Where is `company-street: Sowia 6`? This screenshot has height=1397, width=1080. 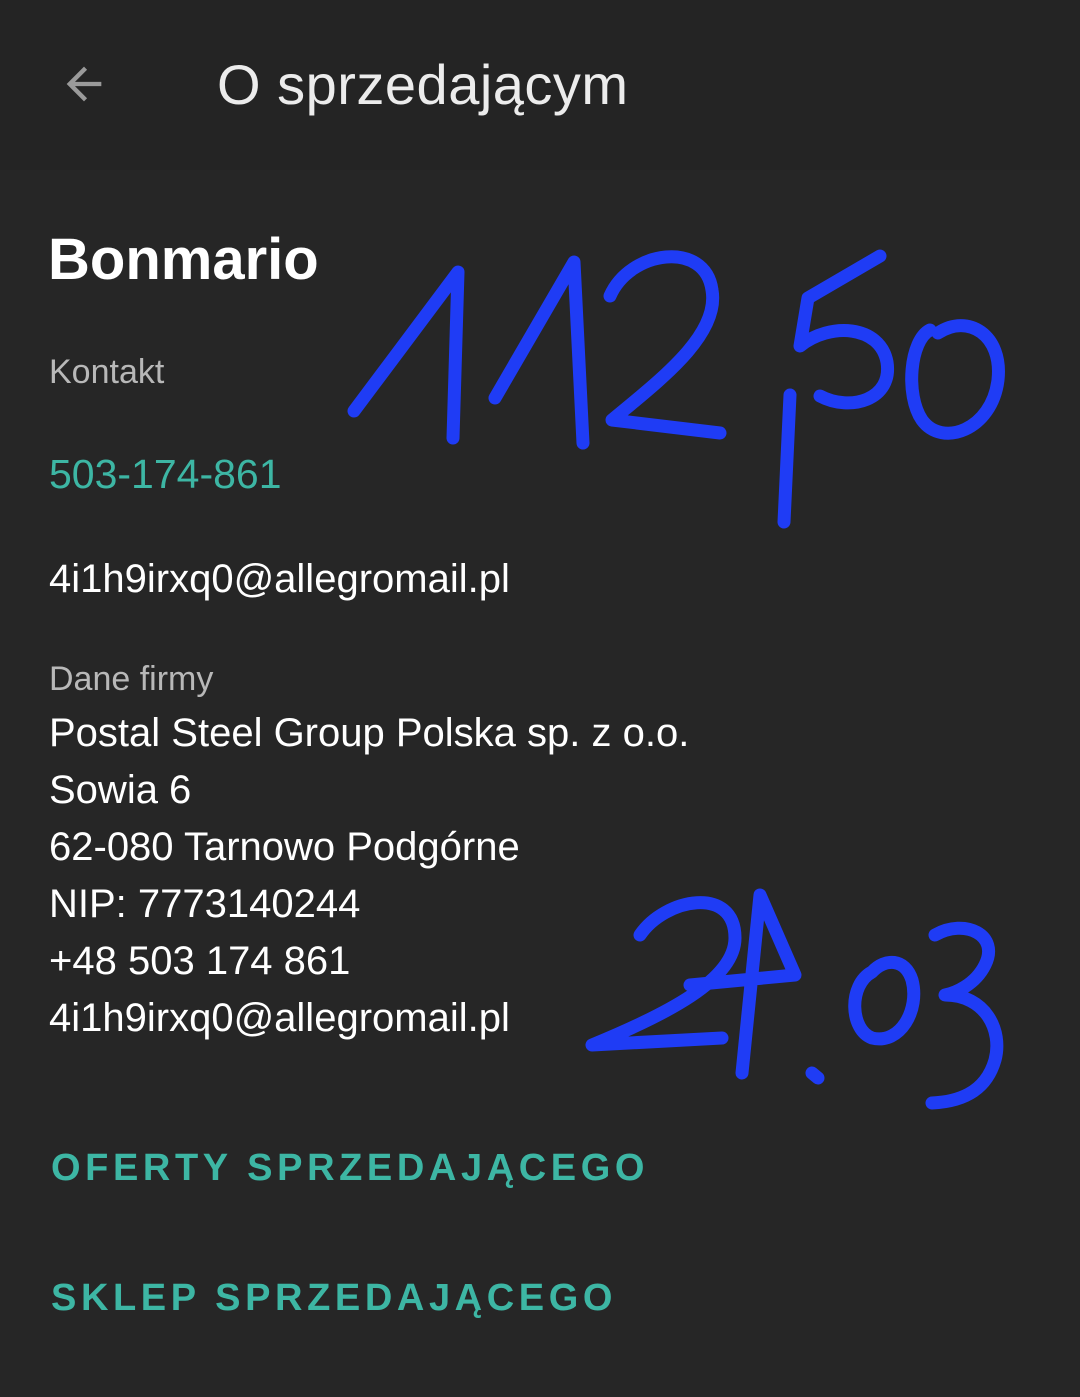 company-street: Sowia 6 is located at coordinates (120, 790).